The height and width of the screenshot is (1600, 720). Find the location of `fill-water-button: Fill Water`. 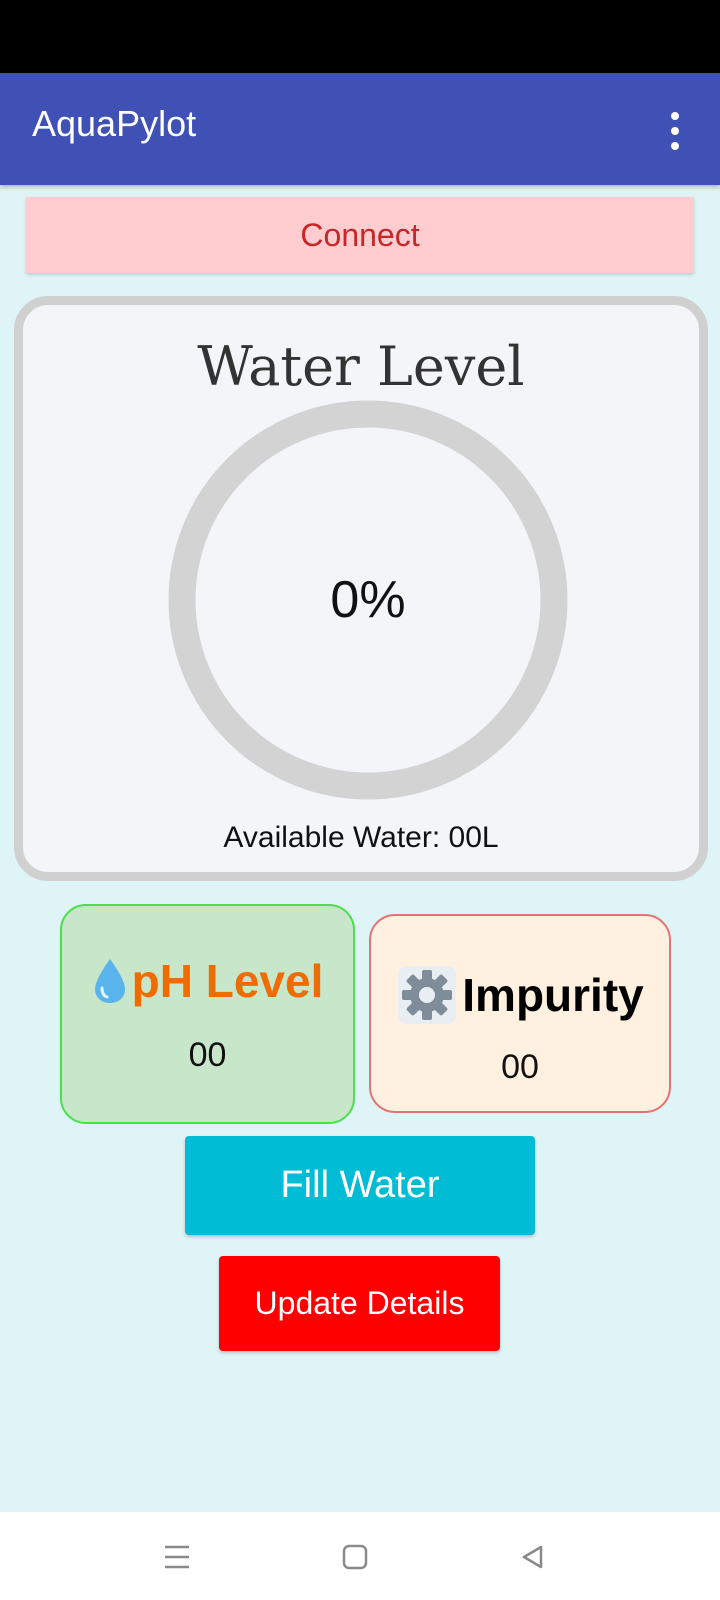

fill-water-button: Fill Water is located at coordinates (360, 1185).